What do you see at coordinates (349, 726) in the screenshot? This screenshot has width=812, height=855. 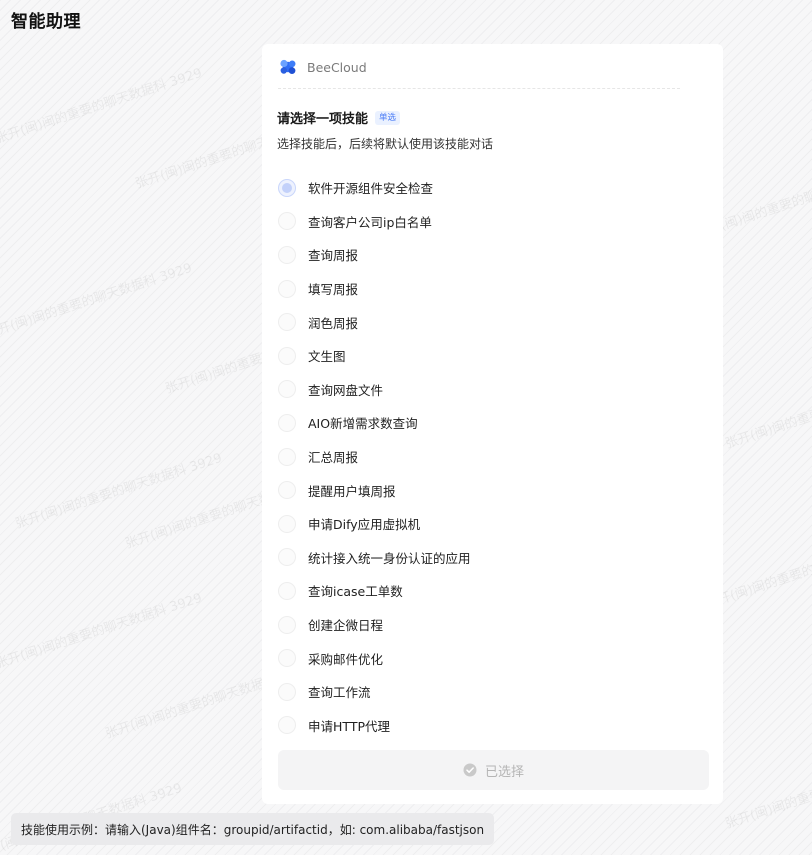 I see `skill-option-label: 申请HTTP代理` at bounding box center [349, 726].